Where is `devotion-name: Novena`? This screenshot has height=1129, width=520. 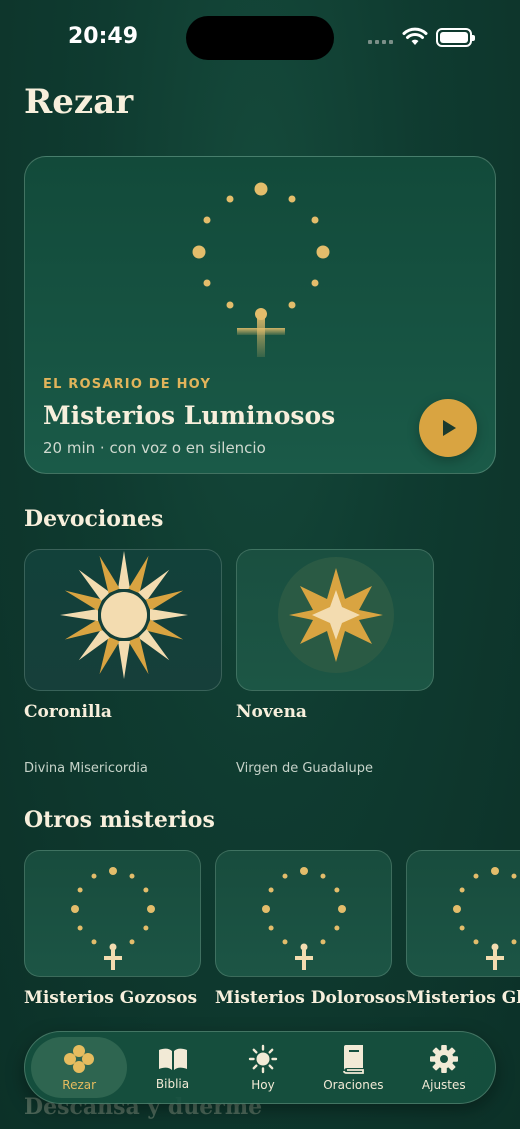 devotion-name: Novena is located at coordinates (271, 712).